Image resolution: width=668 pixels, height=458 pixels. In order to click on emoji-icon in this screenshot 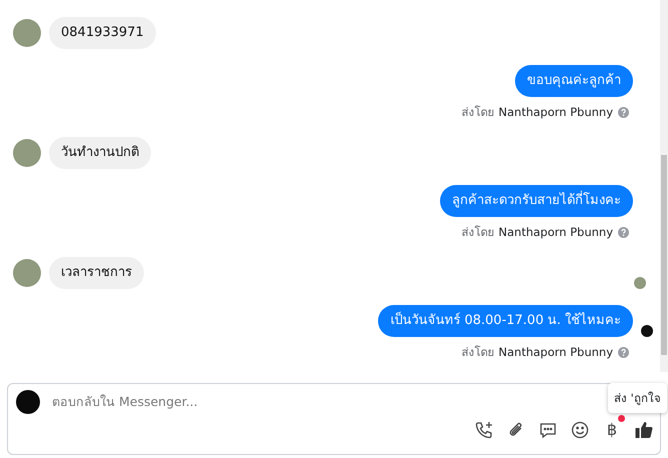, I will do `click(580, 430)`.